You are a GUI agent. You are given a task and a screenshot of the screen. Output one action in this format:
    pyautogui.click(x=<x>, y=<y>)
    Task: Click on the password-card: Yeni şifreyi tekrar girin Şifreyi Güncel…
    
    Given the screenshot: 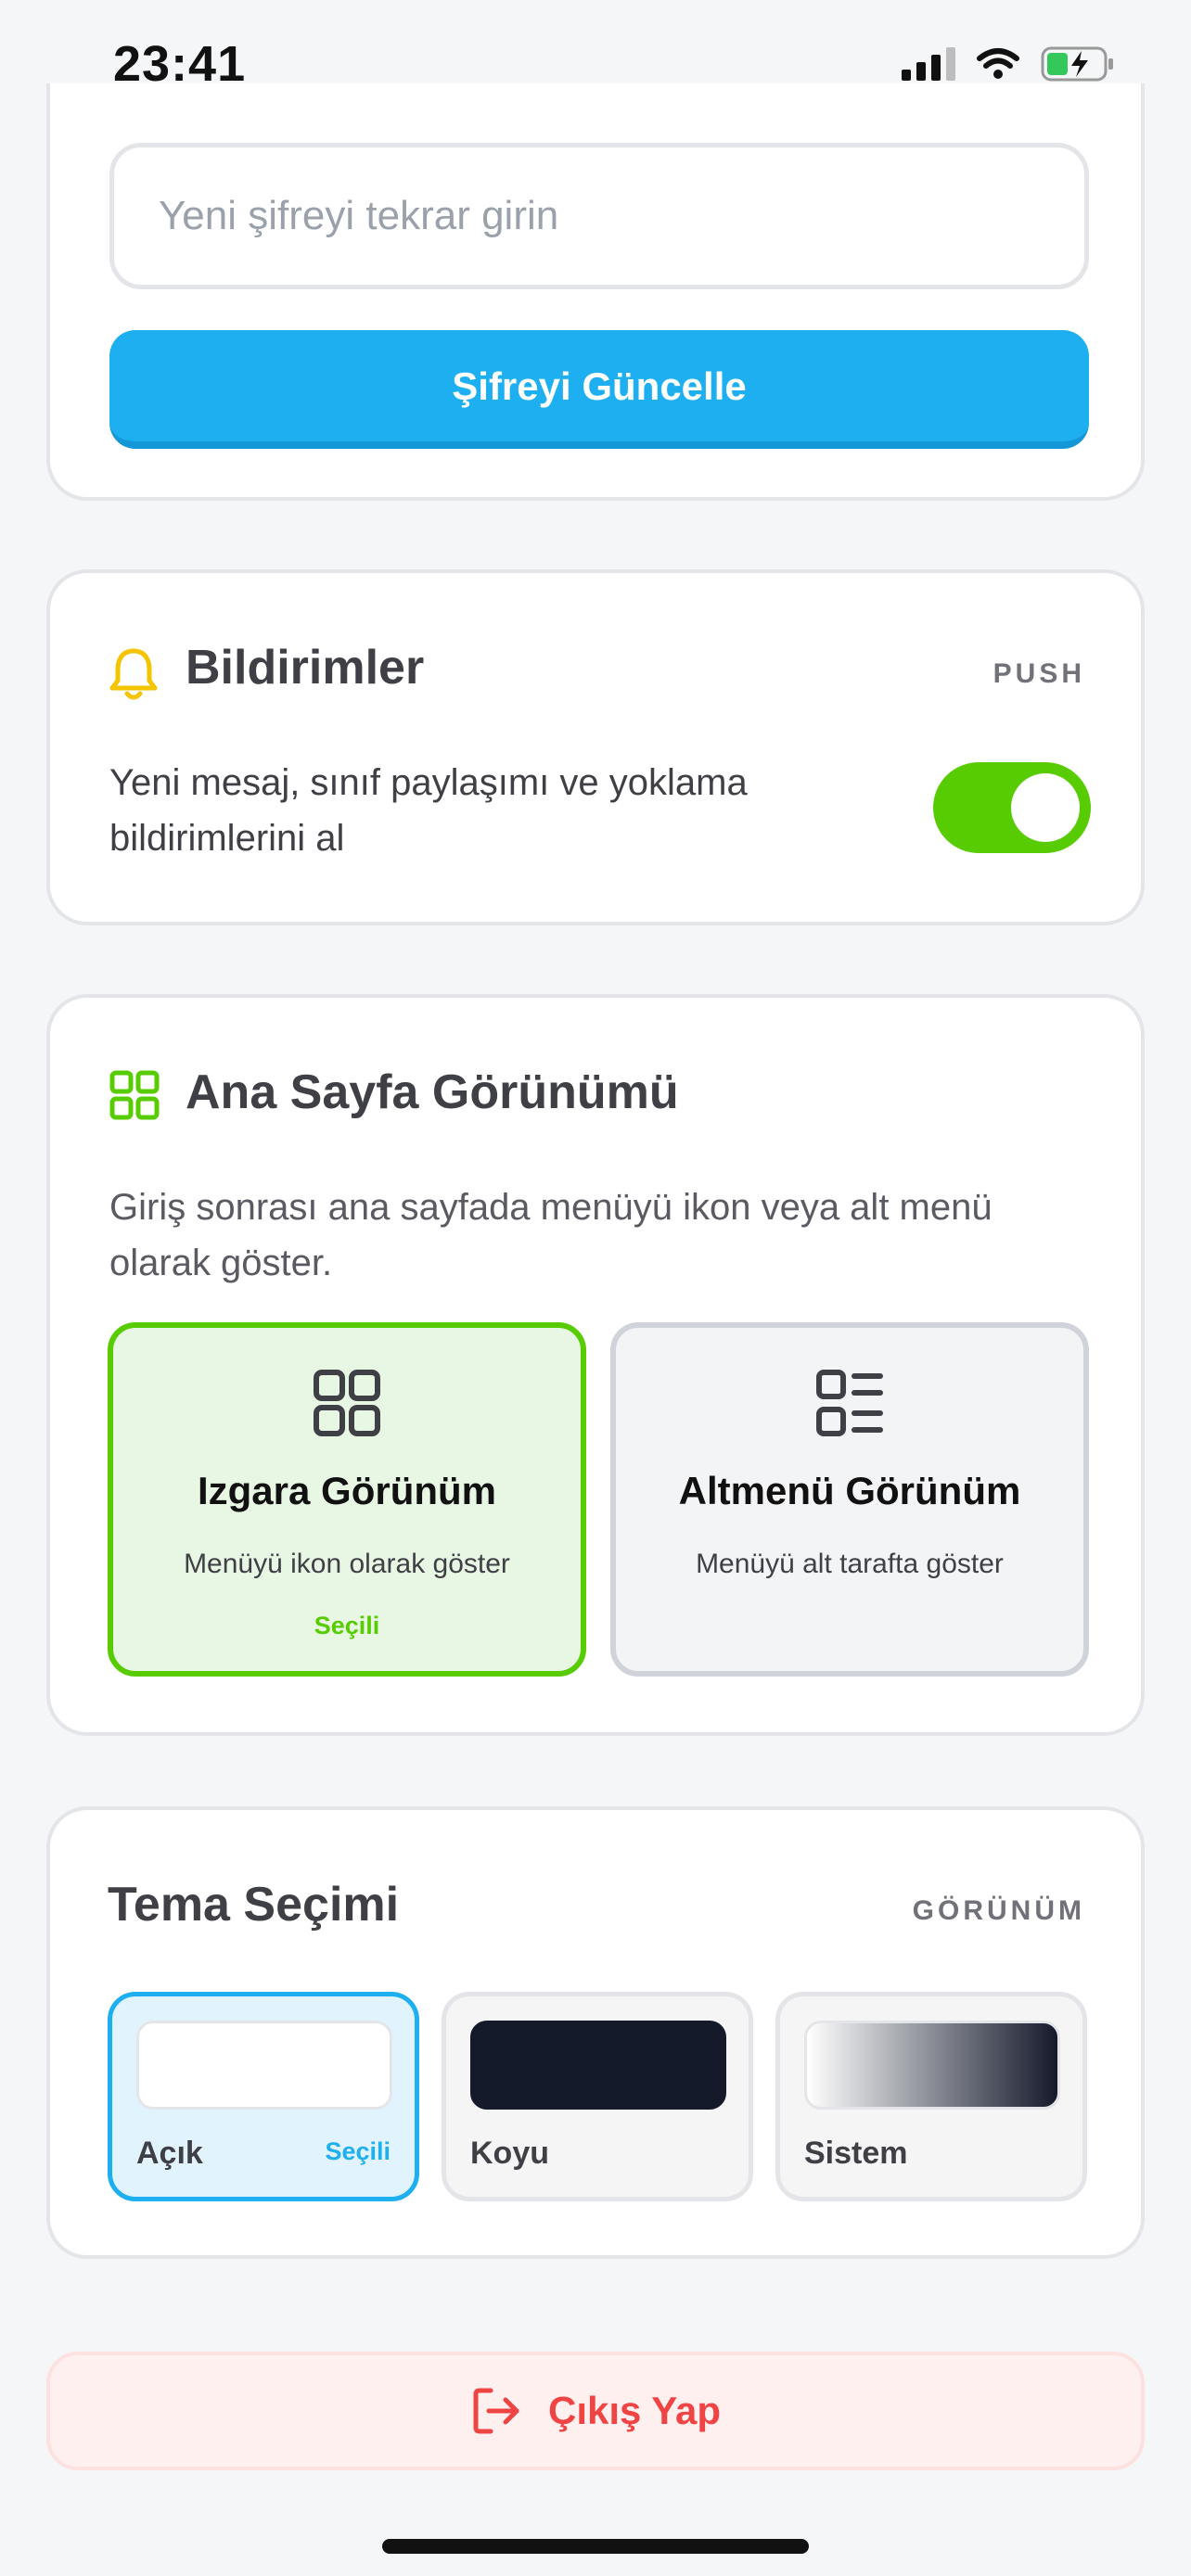 What is the action you would take?
    pyautogui.click(x=595, y=292)
    